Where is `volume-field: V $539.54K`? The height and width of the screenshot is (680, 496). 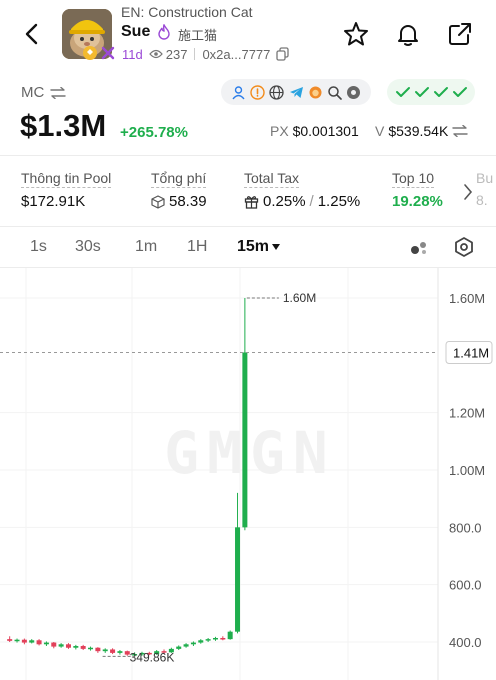 volume-field: V $539.54K is located at coordinates (421, 131).